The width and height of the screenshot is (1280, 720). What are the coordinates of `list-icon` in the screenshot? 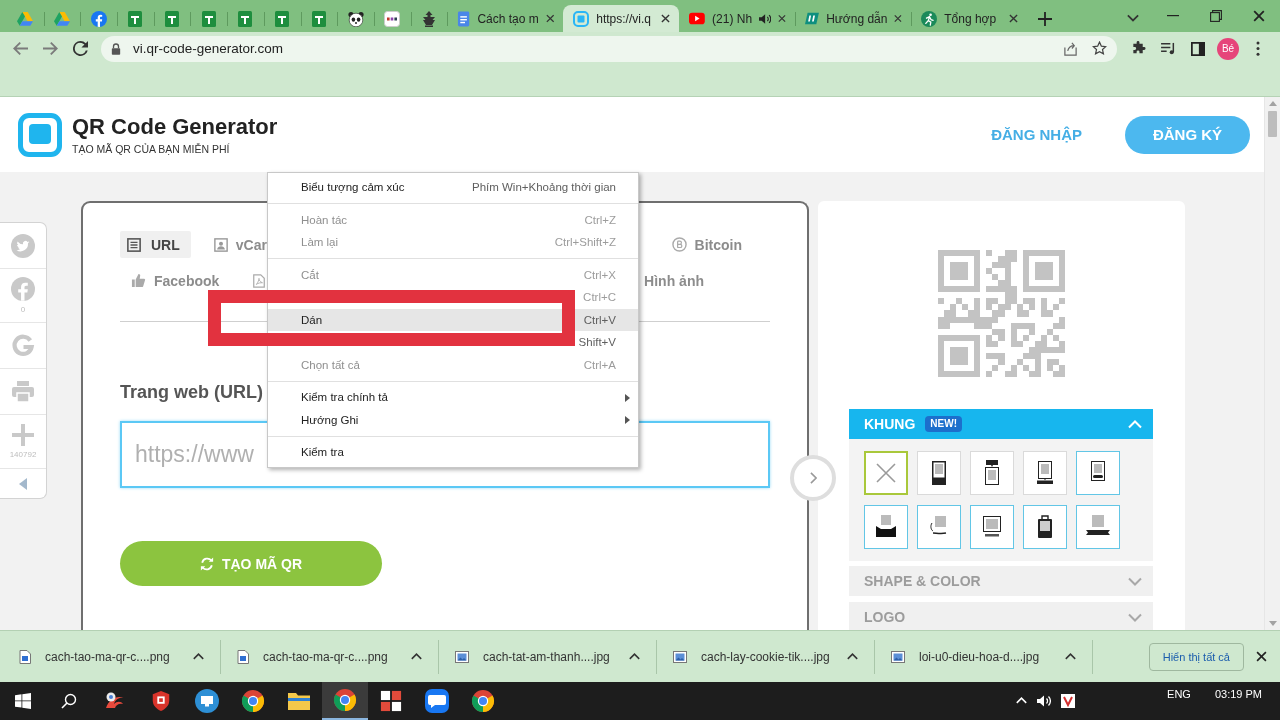 It's located at (134, 244).